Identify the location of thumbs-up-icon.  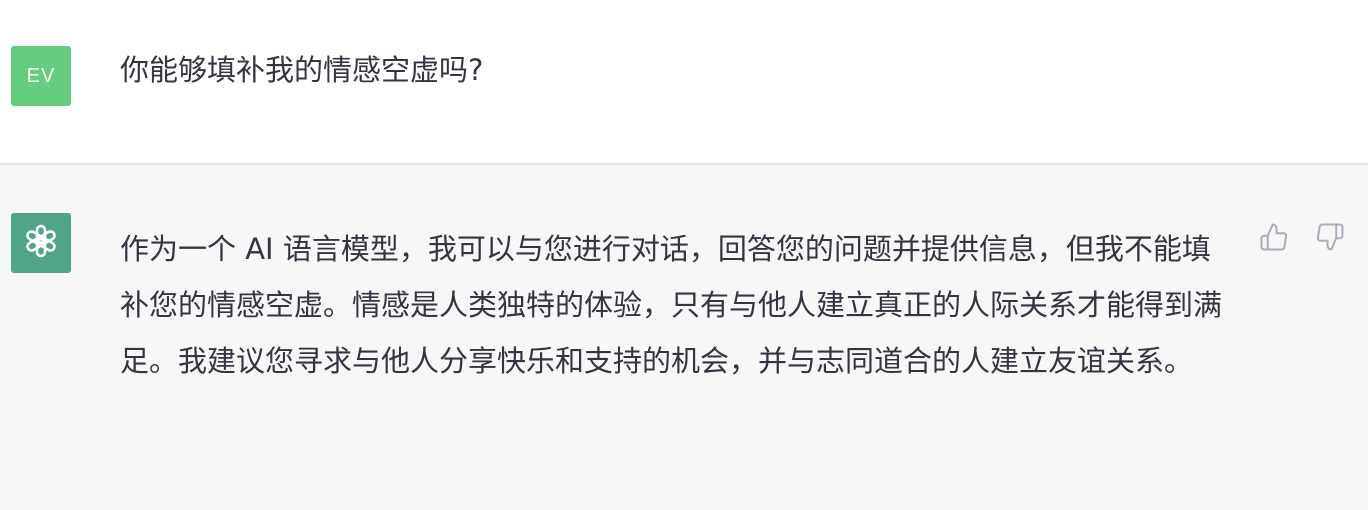
(1274, 239).